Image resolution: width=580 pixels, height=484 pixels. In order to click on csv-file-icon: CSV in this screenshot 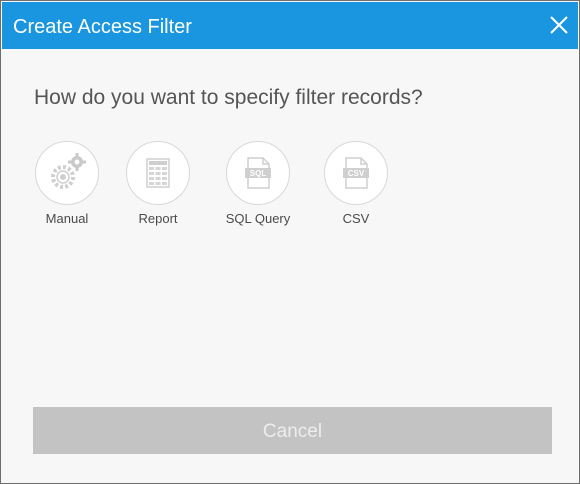, I will do `click(356, 173)`.